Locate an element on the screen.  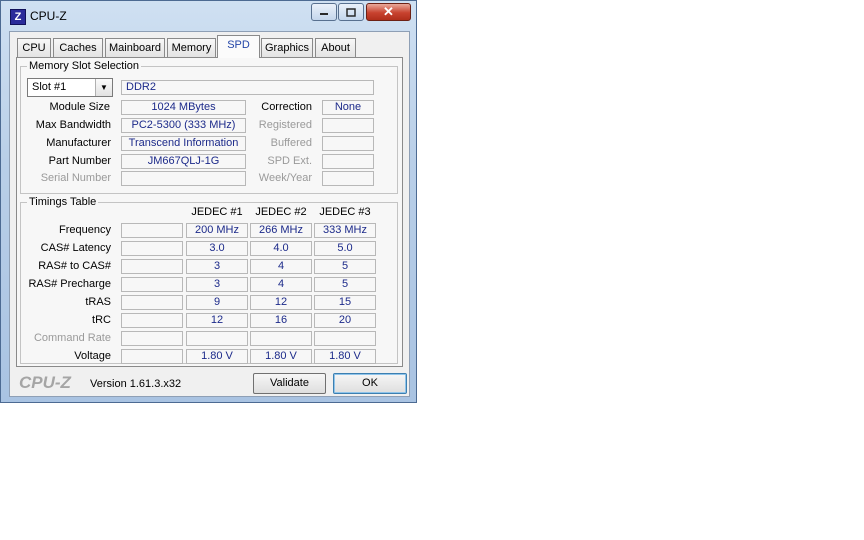
module-size-field: 1024 MBytes is located at coordinates (183, 107).